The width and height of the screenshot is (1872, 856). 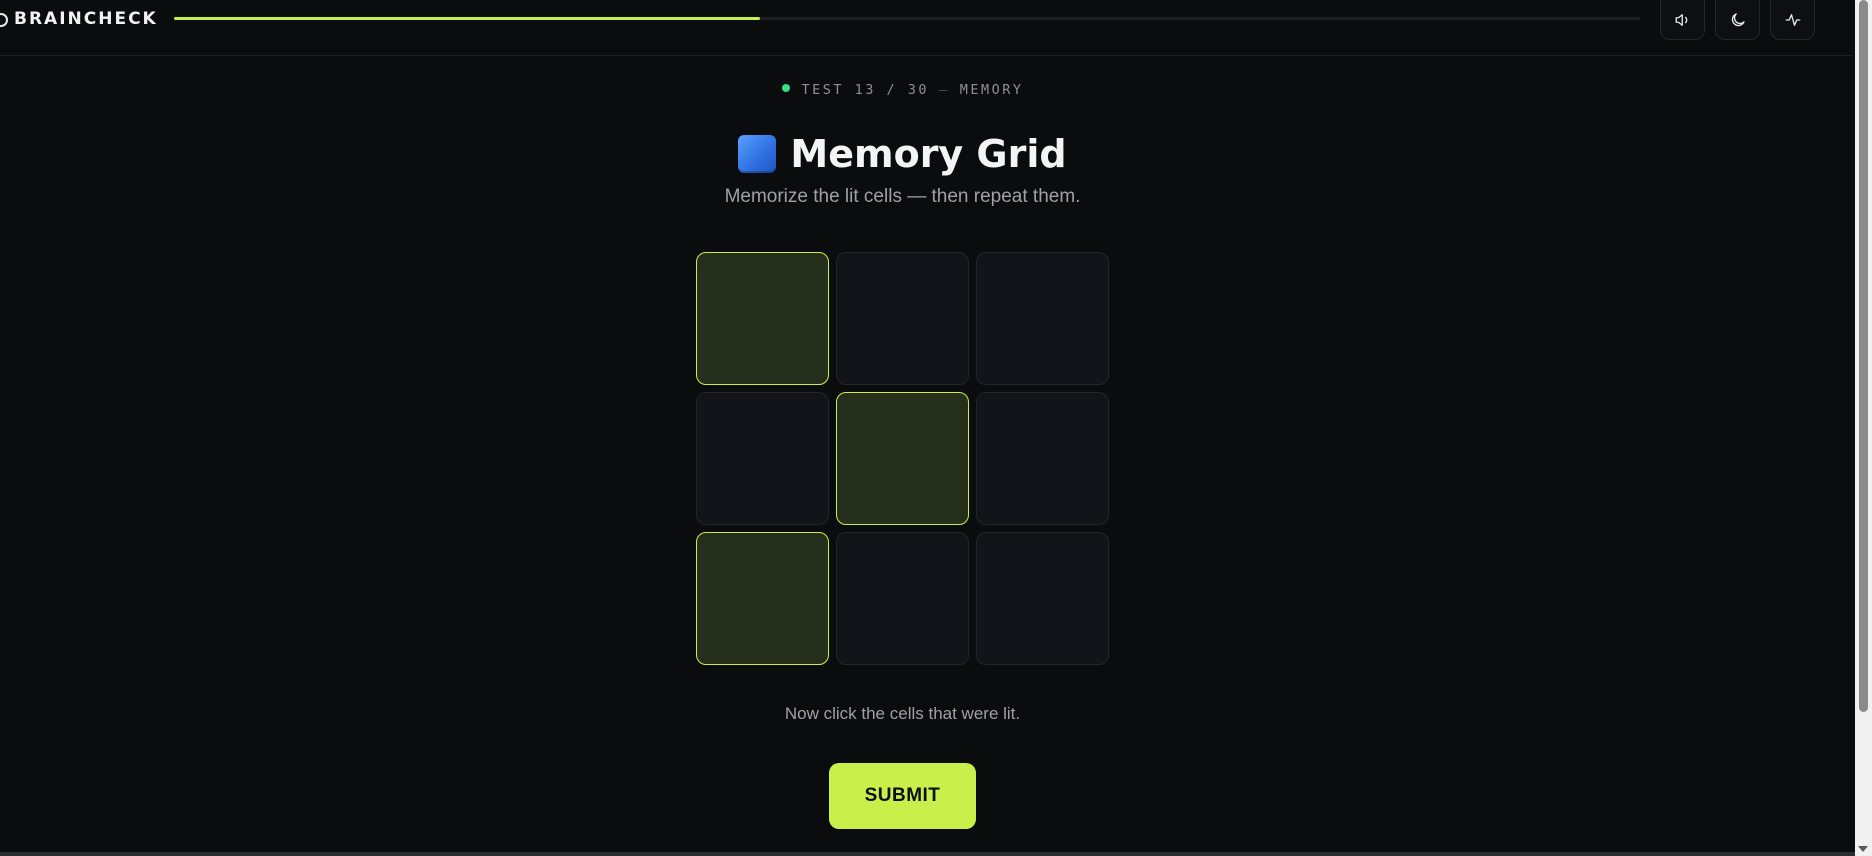 I want to click on speaker-icon, so click(x=1681, y=19).